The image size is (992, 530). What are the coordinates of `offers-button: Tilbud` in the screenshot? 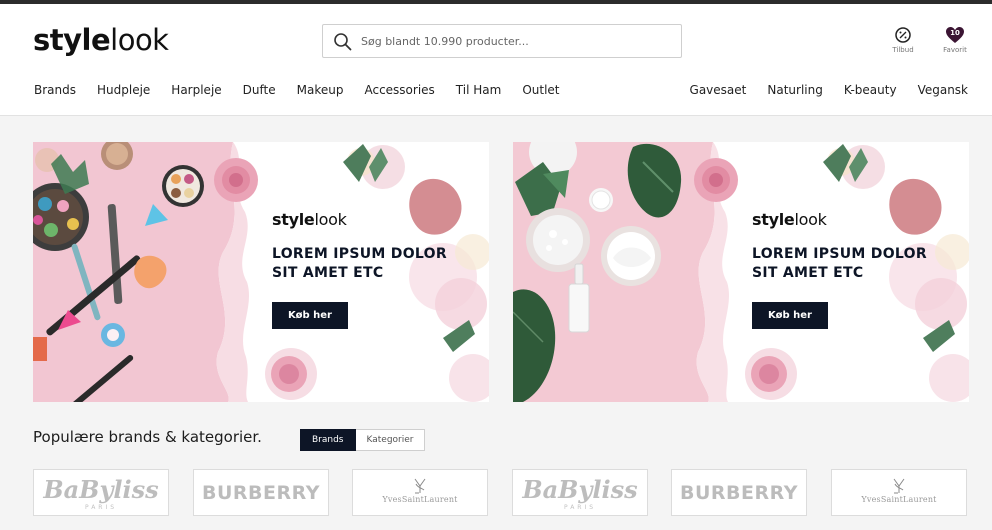 It's located at (903, 40).